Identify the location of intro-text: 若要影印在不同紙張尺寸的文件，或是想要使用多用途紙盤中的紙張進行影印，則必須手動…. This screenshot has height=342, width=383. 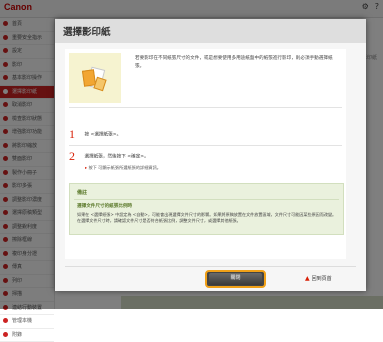
(235, 62).